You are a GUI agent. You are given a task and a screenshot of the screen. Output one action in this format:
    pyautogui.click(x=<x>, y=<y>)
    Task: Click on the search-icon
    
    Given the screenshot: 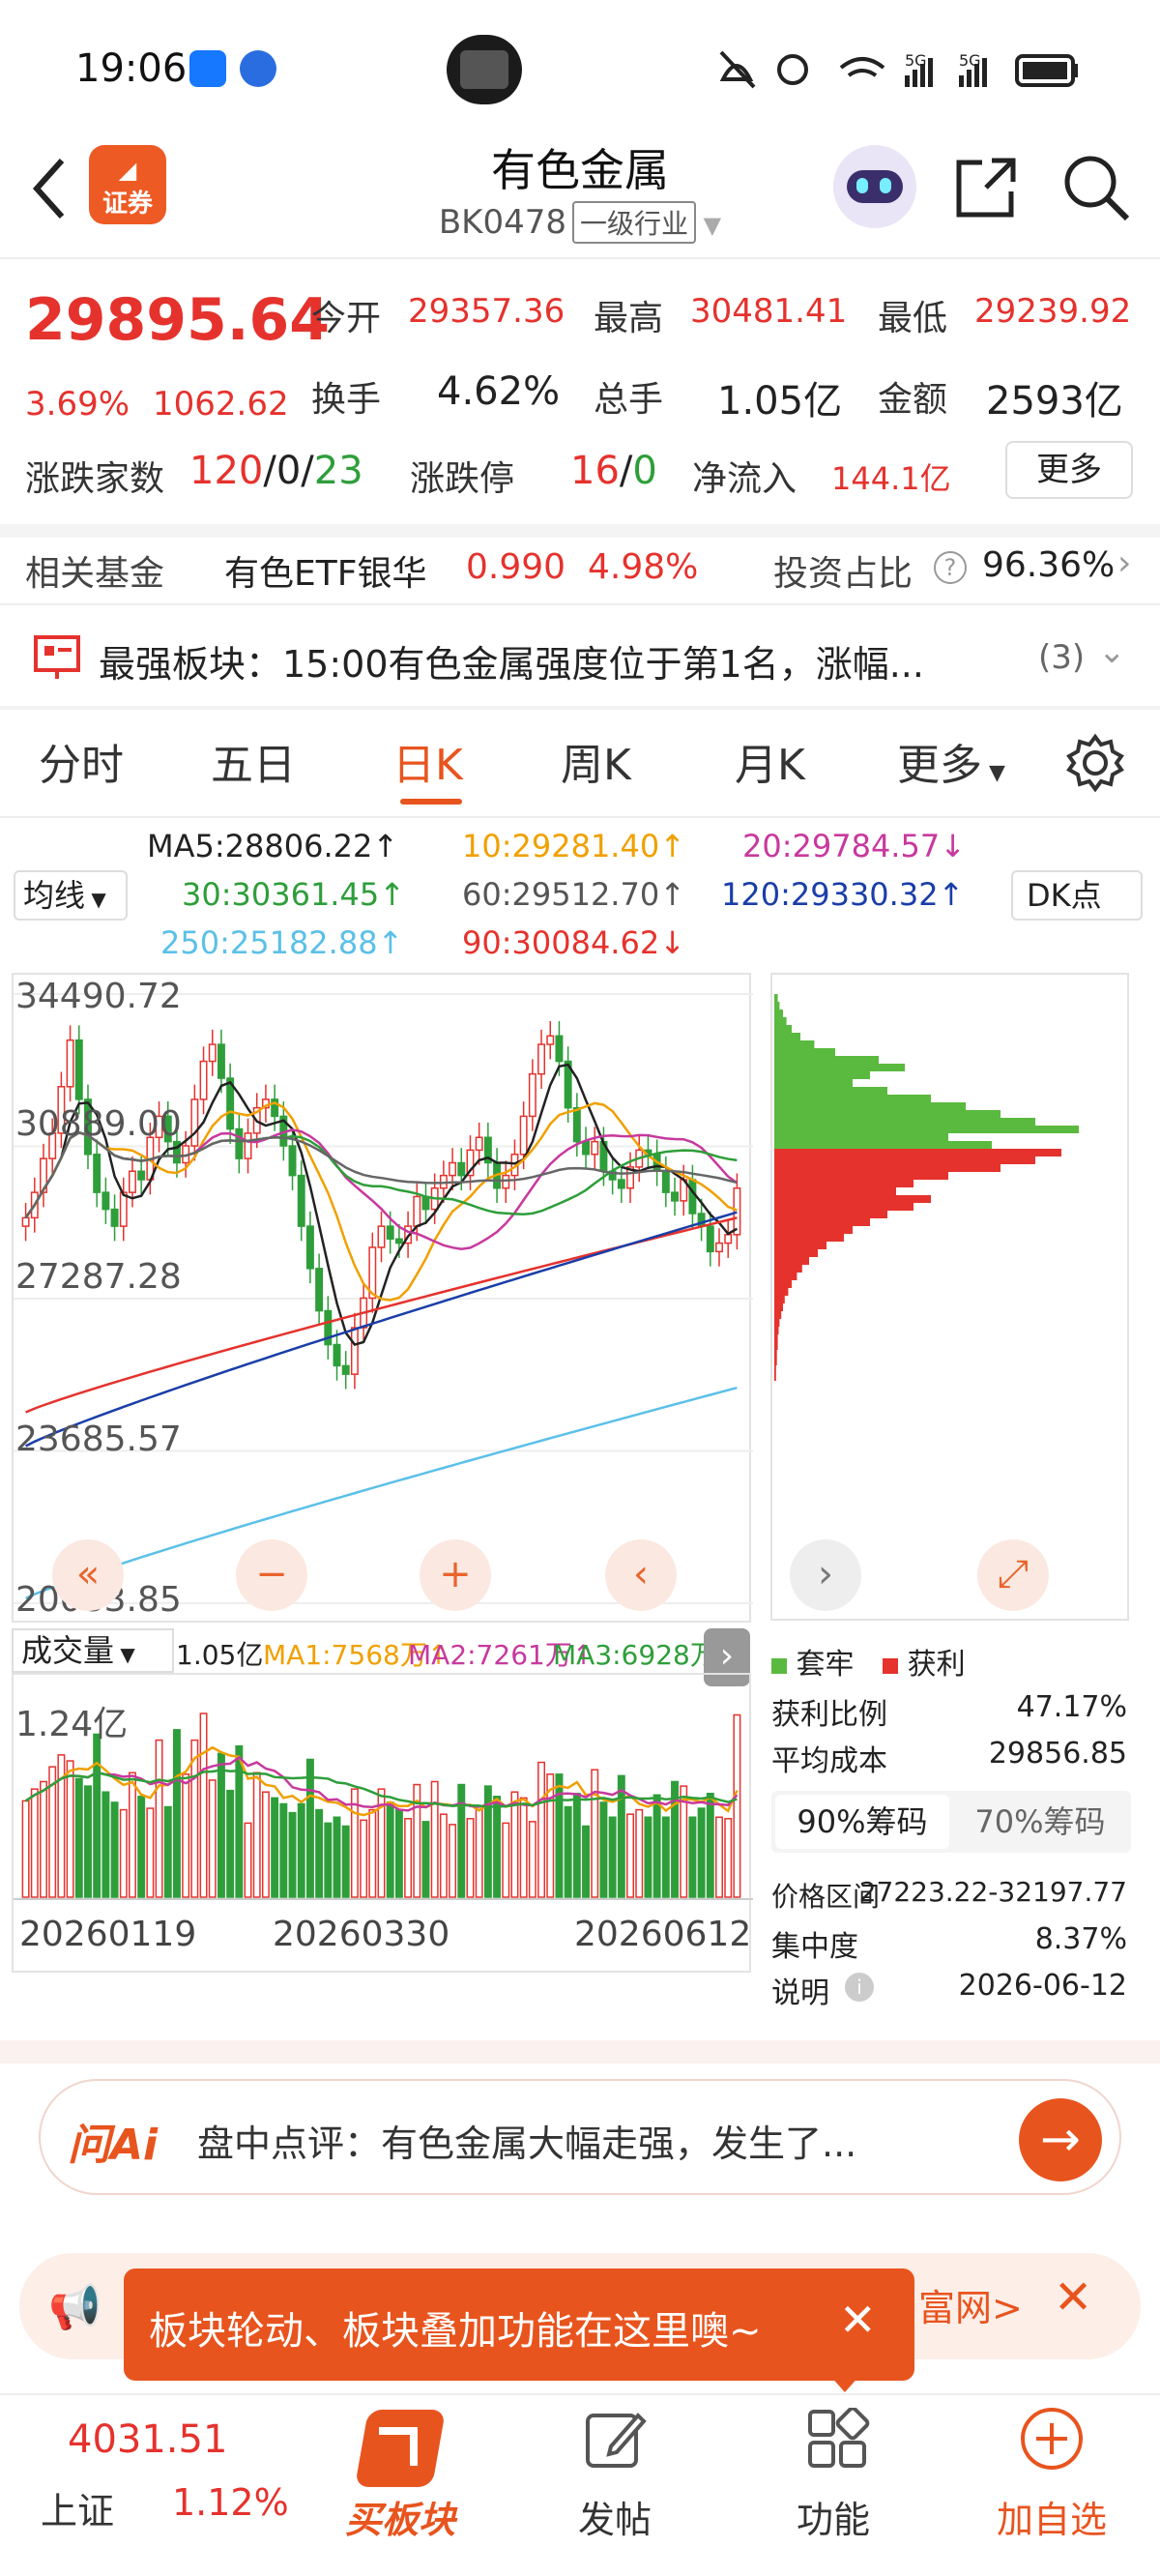 What is the action you would take?
    pyautogui.click(x=1096, y=187)
    